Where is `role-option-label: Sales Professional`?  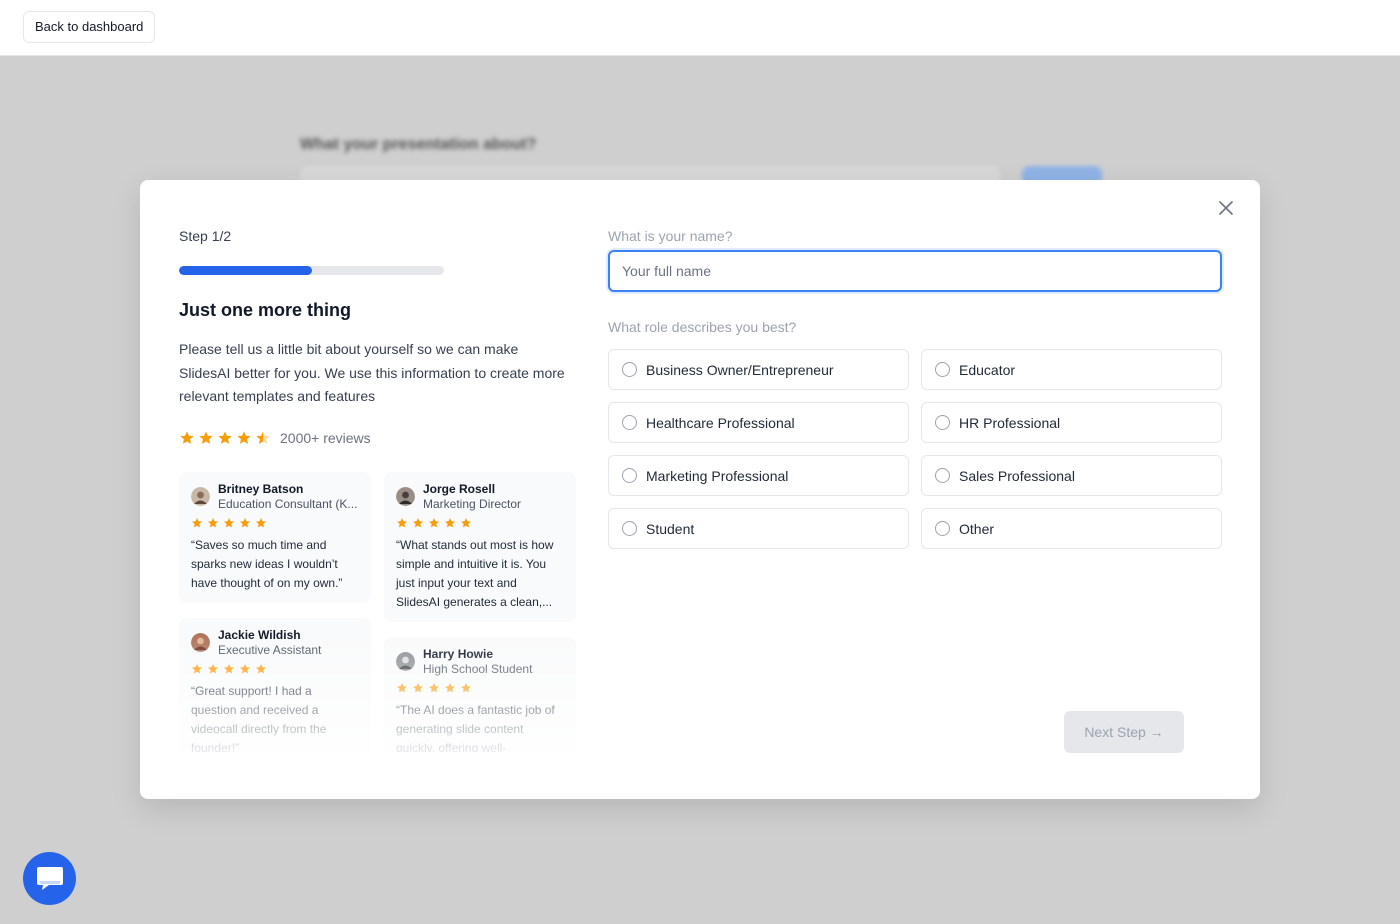 role-option-label: Sales Professional is located at coordinates (1017, 475).